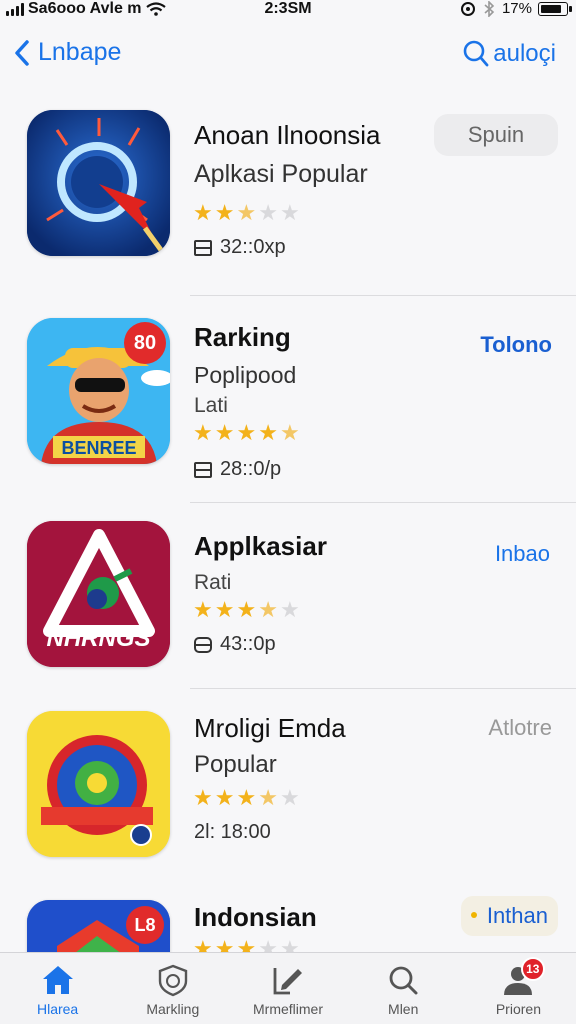 The height and width of the screenshot is (1024, 576). What do you see at coordinates (516, 345) in the screenshot?
I see `open-button: Tolono` at bounding box center [516, 345].